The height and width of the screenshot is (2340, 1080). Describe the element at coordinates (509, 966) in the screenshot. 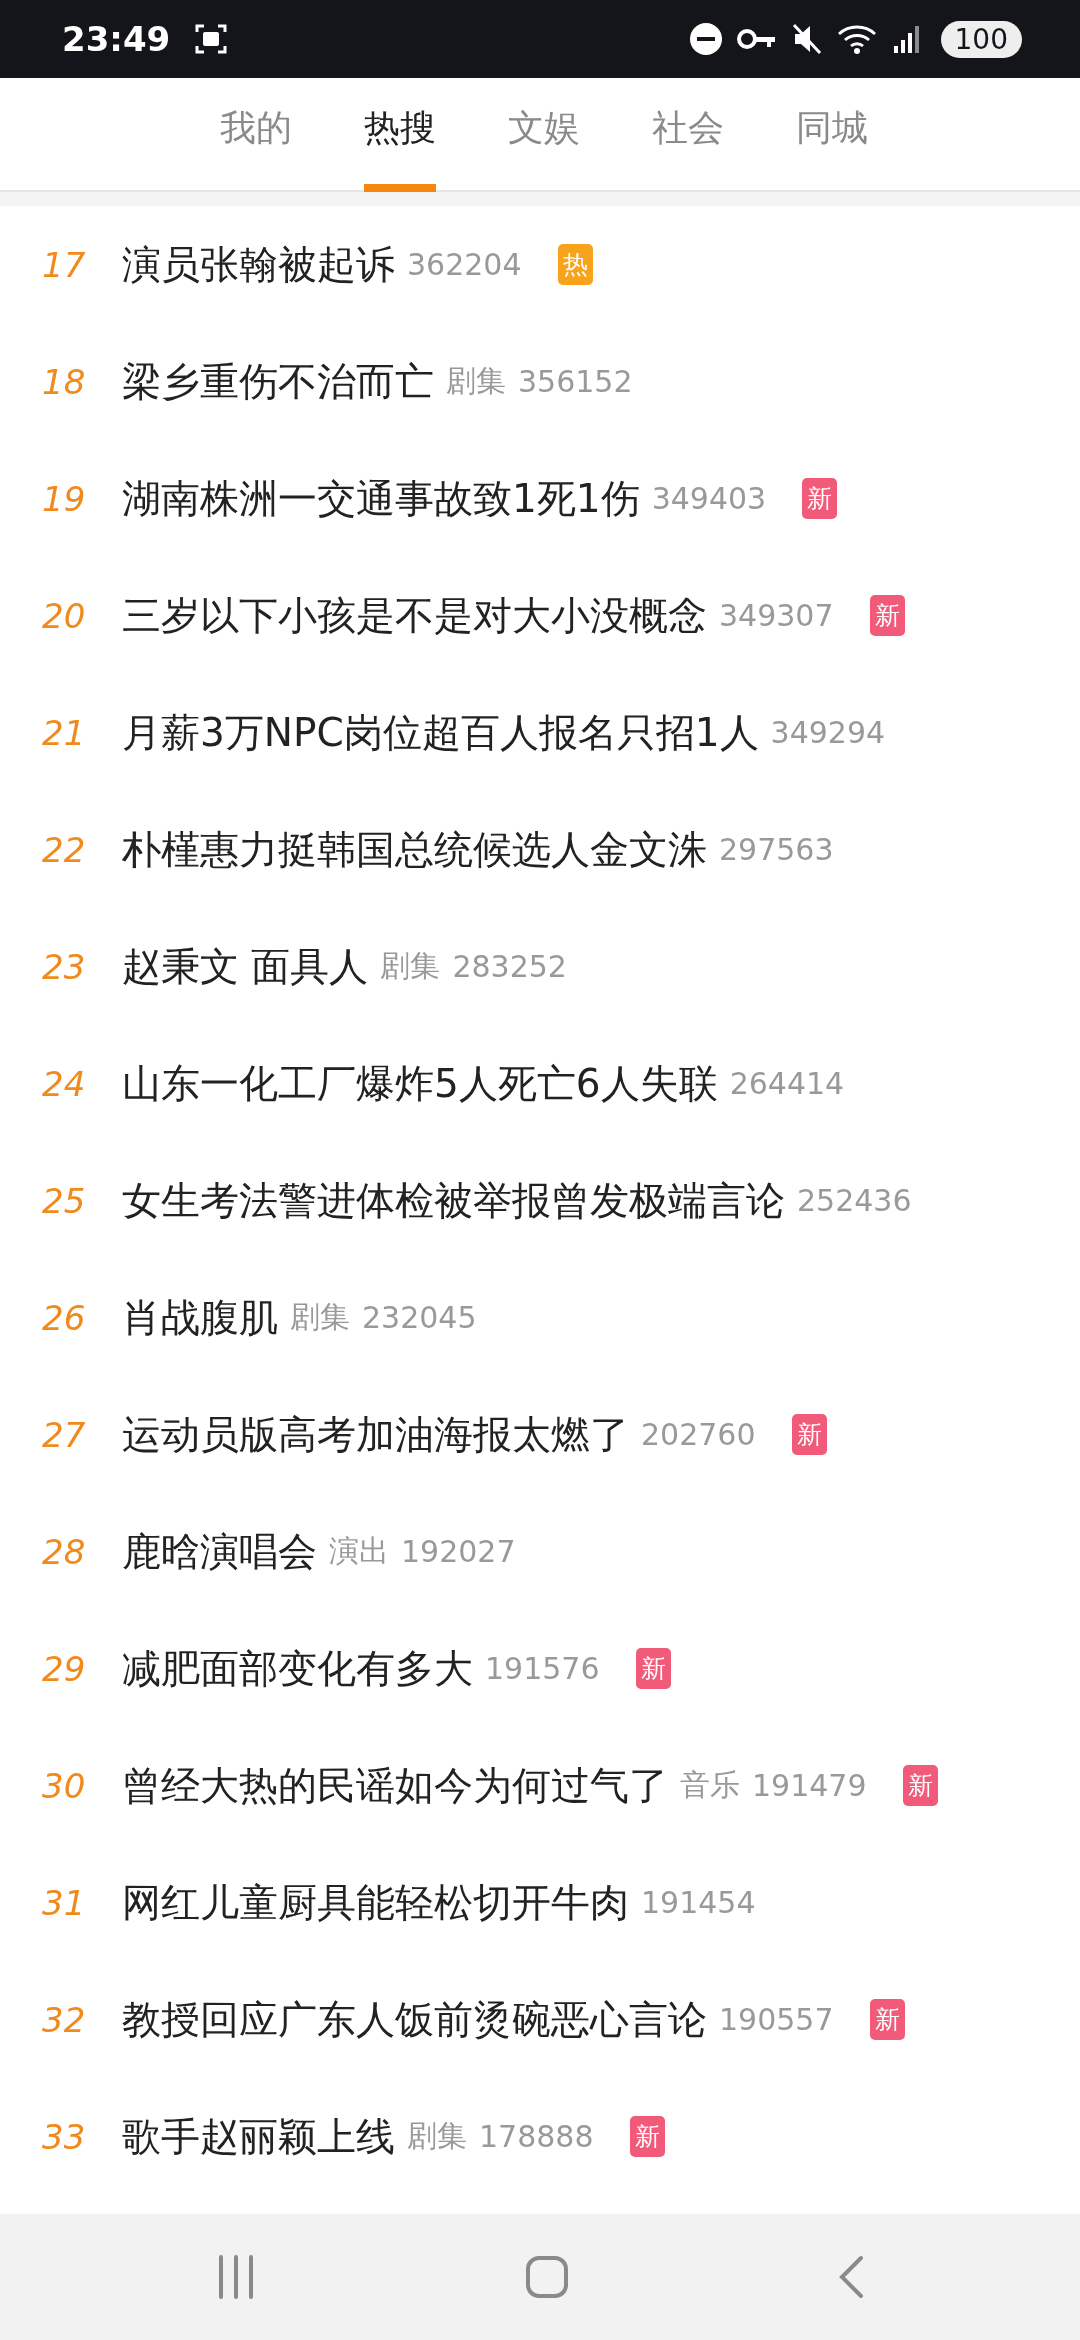

I see `search-count: 283252` at that location.